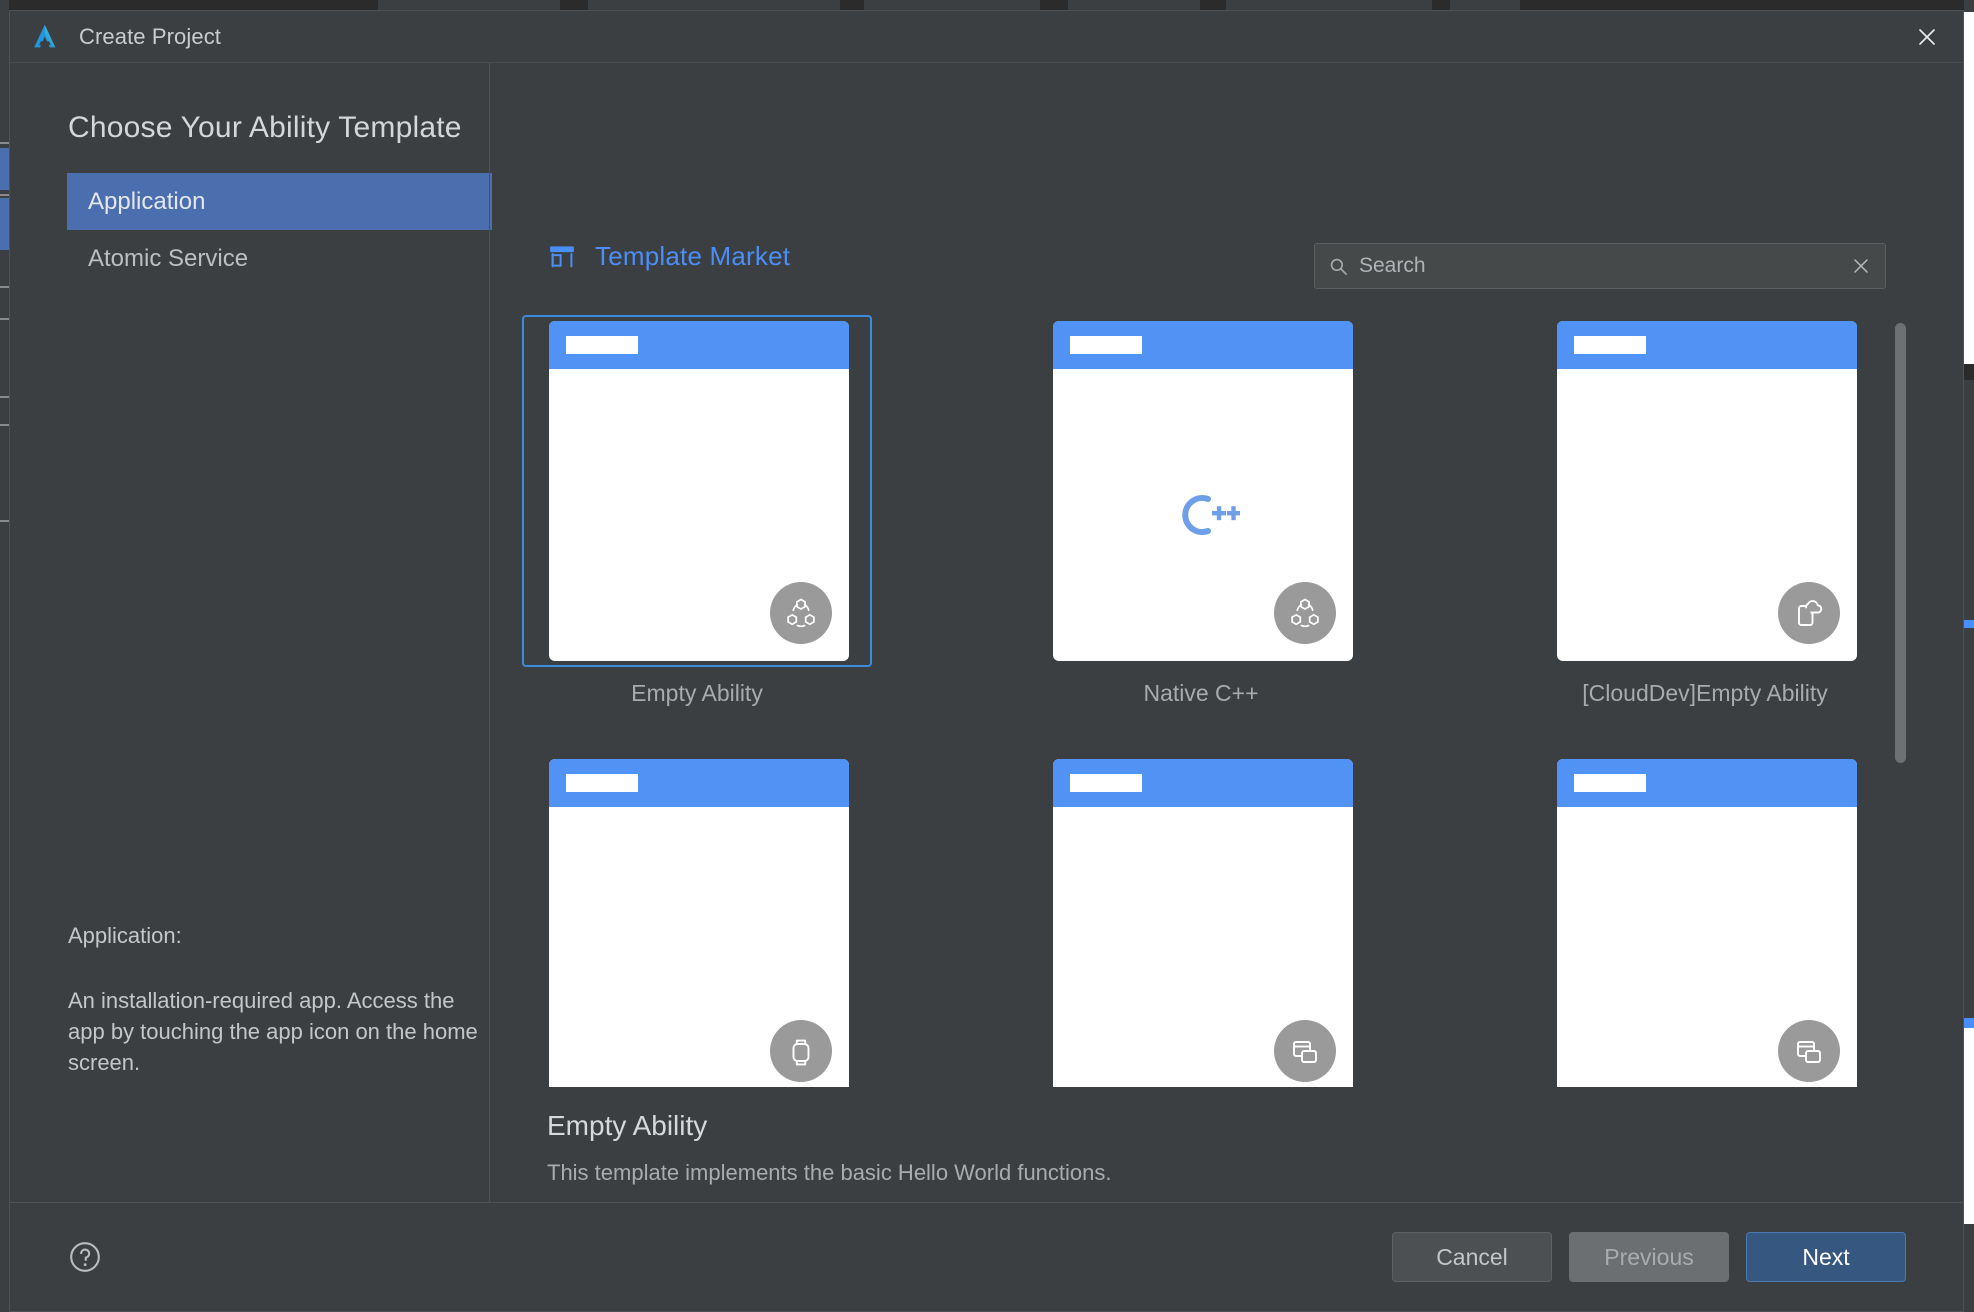 This screenshot has width=1974, height=1312. I want to click on template-card-native-cpp: Native C++, so click(1202, 511).